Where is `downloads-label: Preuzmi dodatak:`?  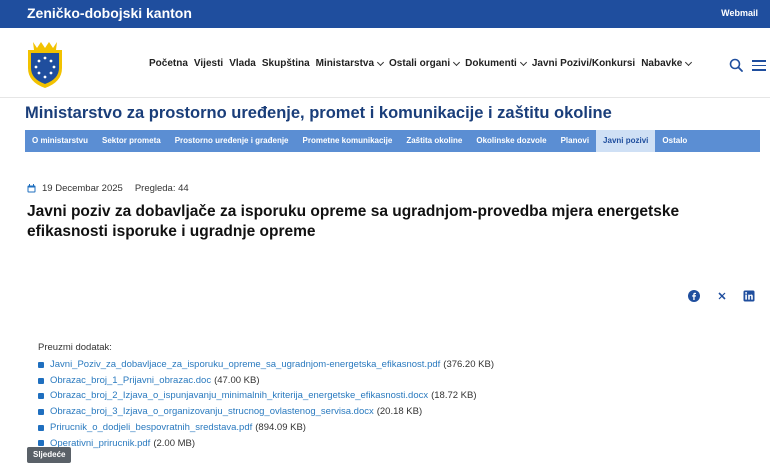
downloads-label: Preuzmi dodatak: is located at coordinates (75, 347).